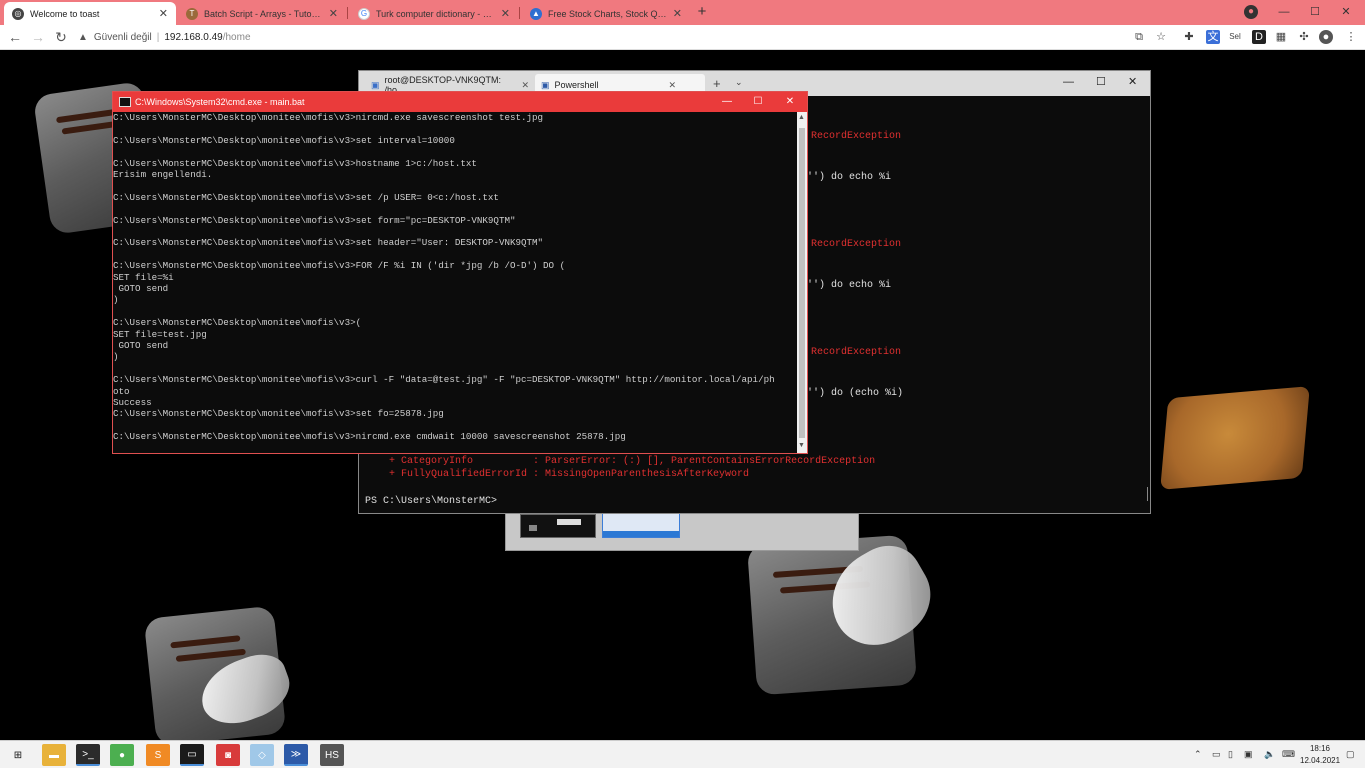  What do you see at coordinates (38, 37) in the screenshot?
I see `forward-arrow-icon: →` at bounding box center [38, 37].